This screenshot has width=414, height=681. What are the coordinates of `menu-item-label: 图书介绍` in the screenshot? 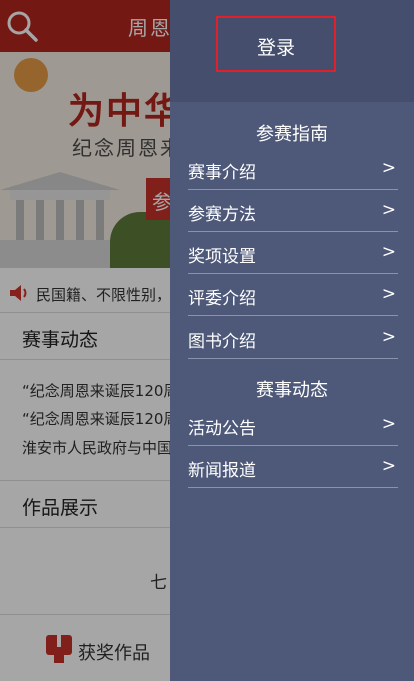 It's located at (222, 342).